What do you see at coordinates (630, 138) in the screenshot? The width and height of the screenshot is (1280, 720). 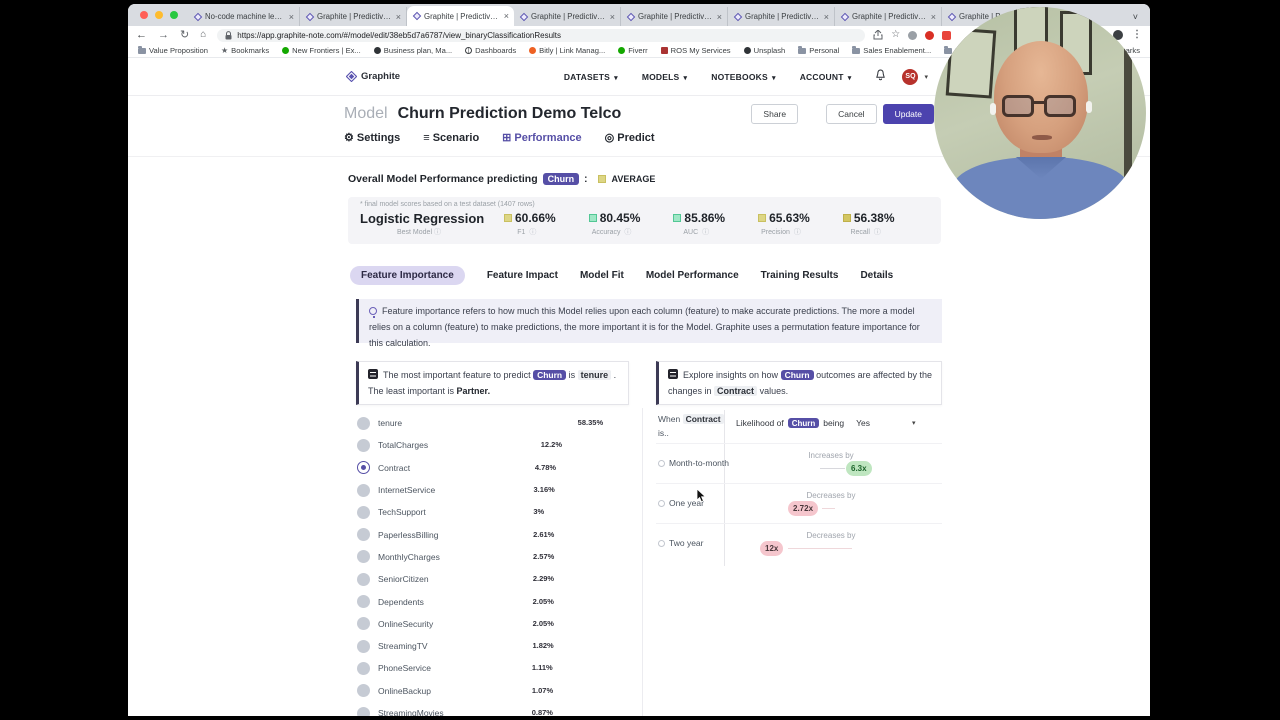 I see `tab-predict: ◎ Predict` at bounding box center [630, 138].